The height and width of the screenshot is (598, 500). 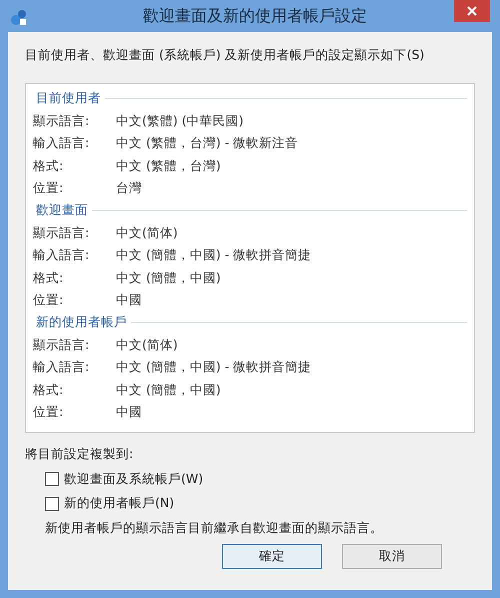 I want to click on window-title: 歡迎畫面及新的使用者帳戶設定, so click(x=255, y=16).